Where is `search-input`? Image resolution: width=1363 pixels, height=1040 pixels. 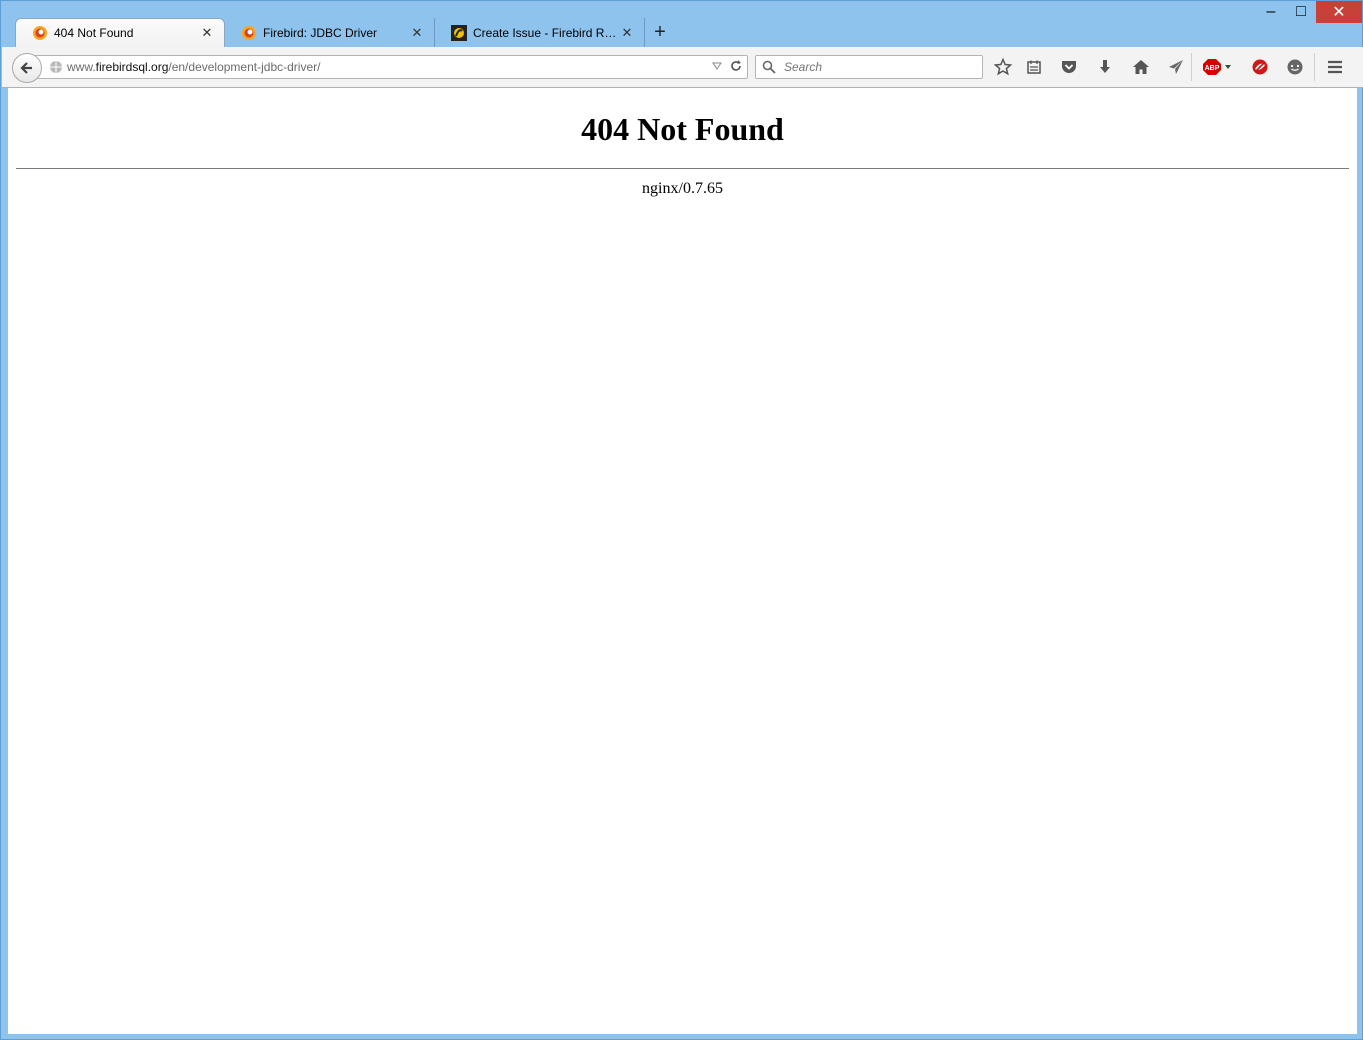 search-input is located at coordinates (879, 67).